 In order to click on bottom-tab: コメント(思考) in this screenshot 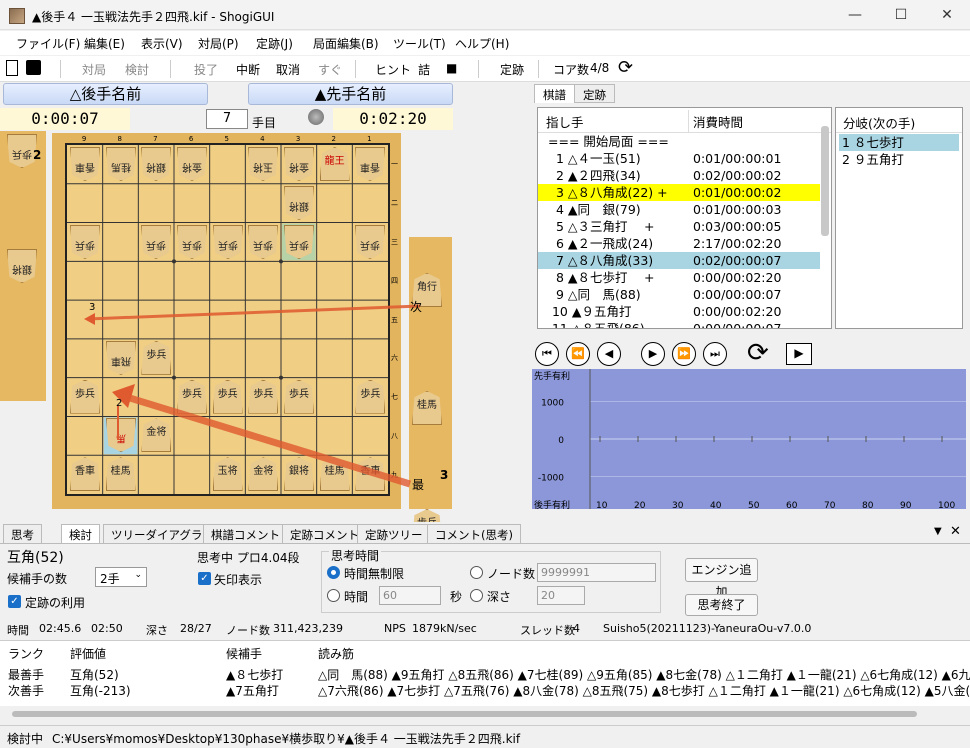, I will do `click(474, 534)`.